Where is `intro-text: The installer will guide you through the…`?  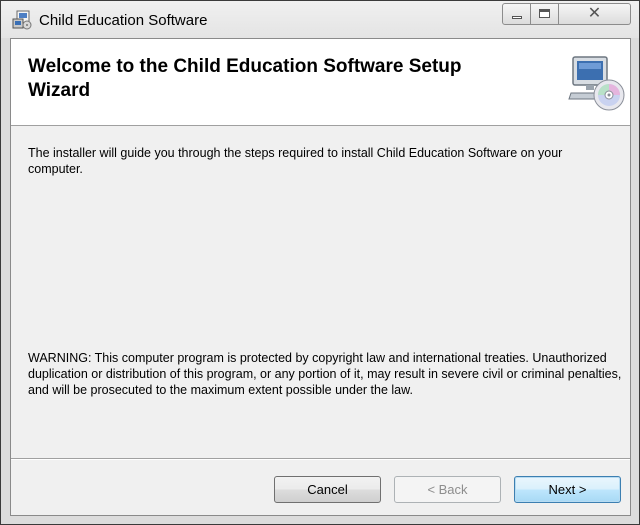 intro-text: The installer will guide you through the… is located at coordinates (295, 161).